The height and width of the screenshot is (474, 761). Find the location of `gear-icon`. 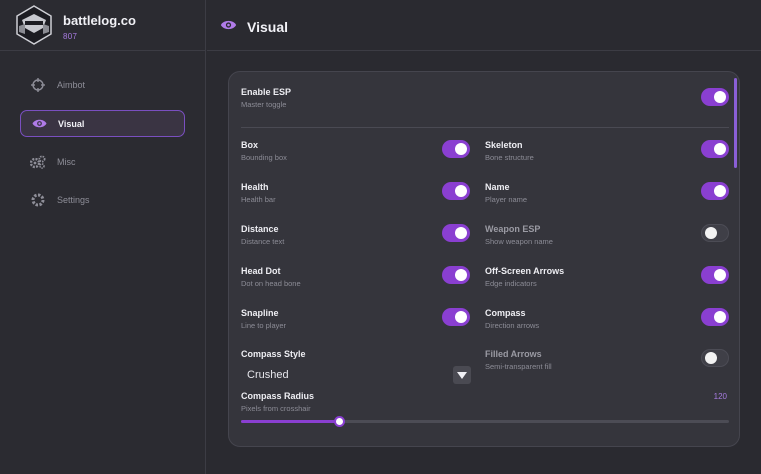

gear-icon is located at coordinates (38, 200).